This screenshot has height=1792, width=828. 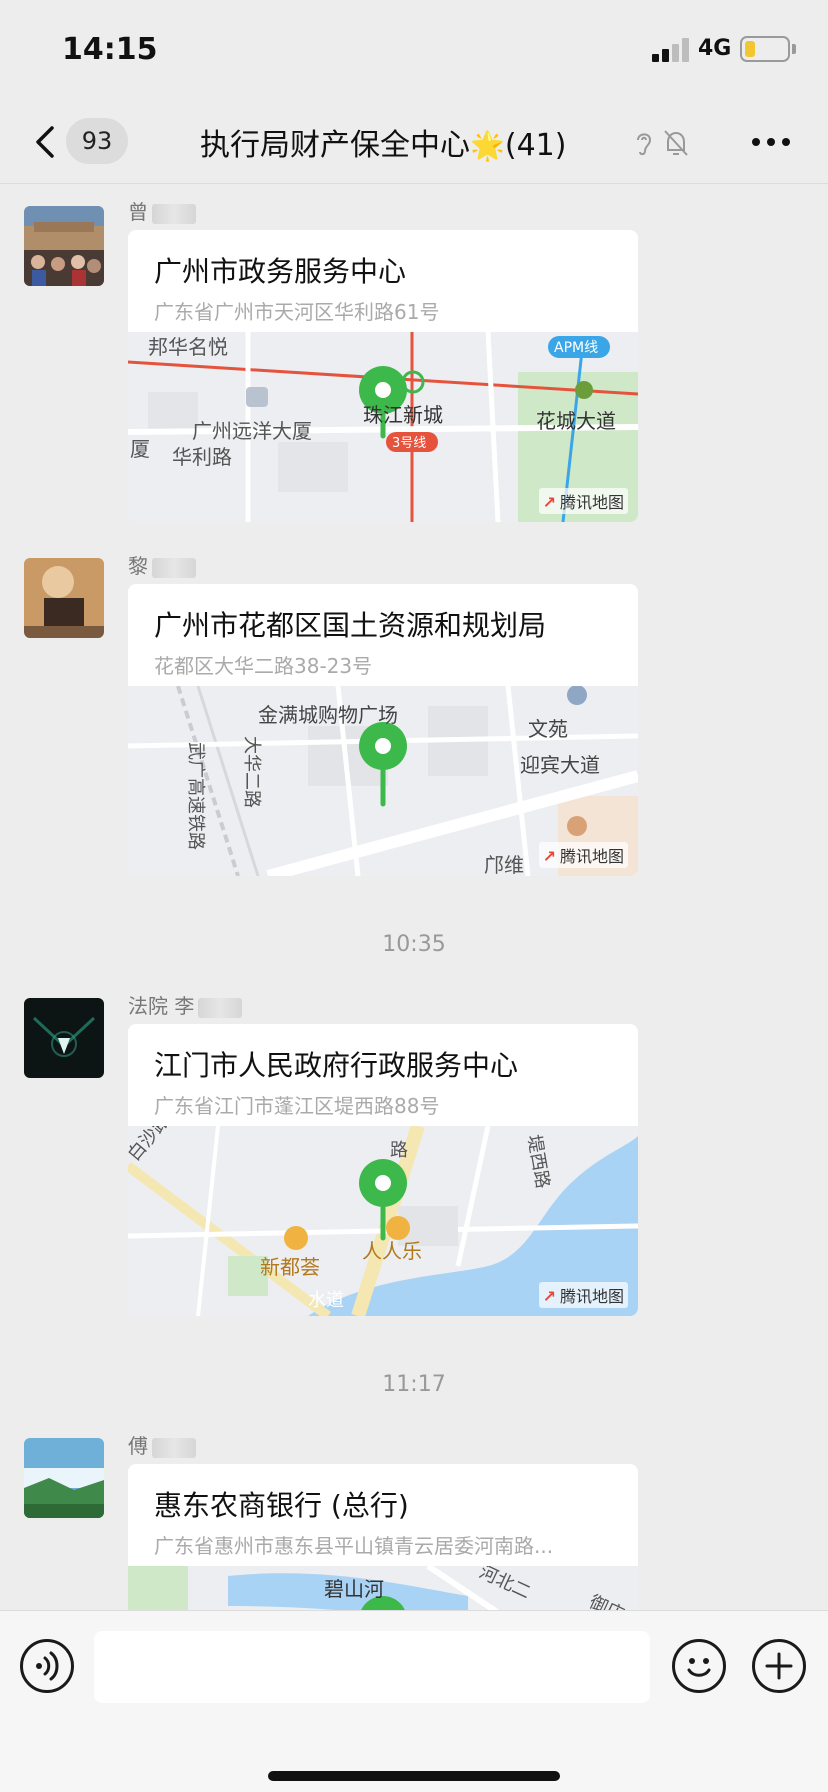 I want to click on map-label: 大华二路, so click(x=251, y=772).